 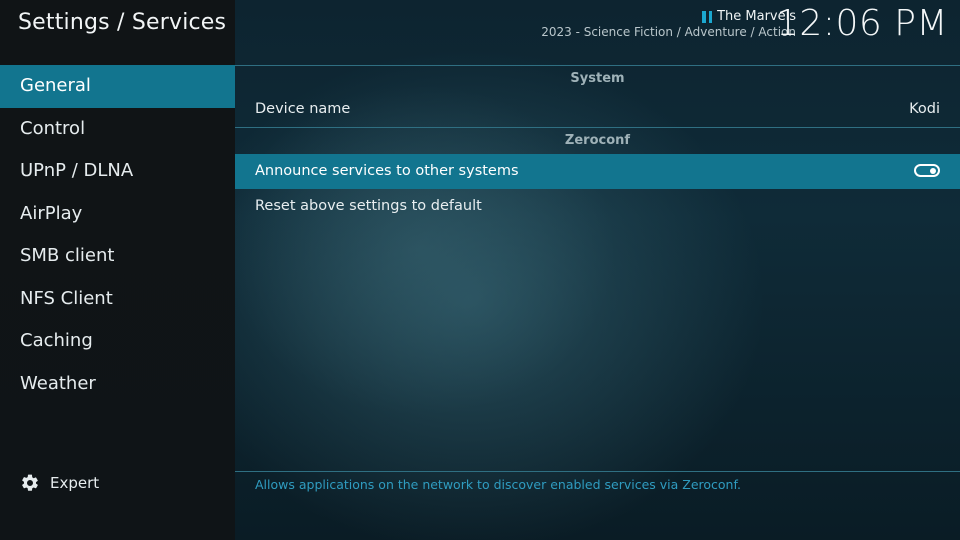 I want to click on sidebar-item-nfs-client: NFS Client, so click(x=117, y=299).